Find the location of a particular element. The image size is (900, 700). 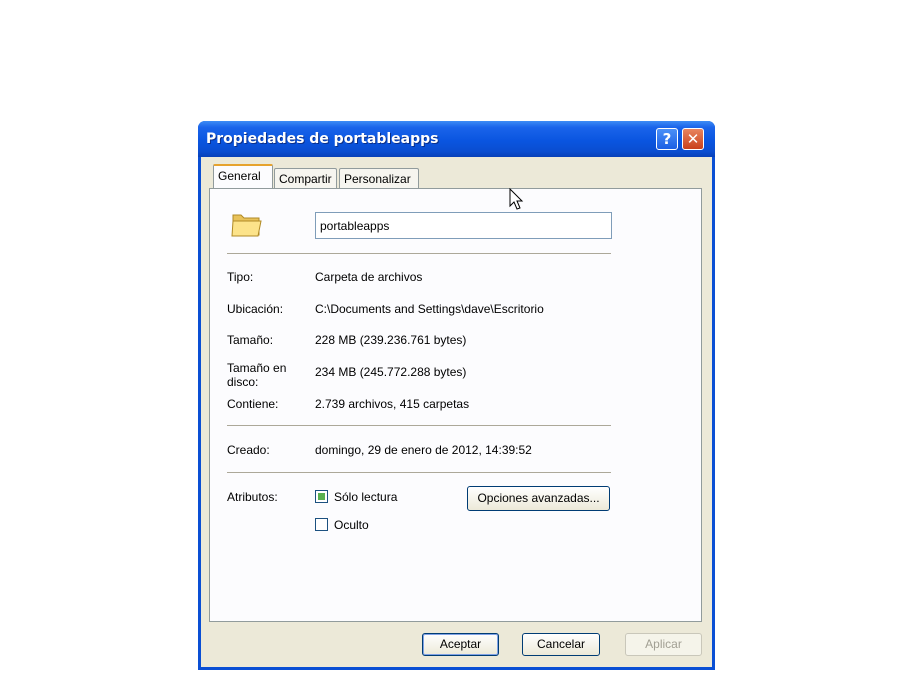

creado-label: Creado: is located at coordinates (248, 450).